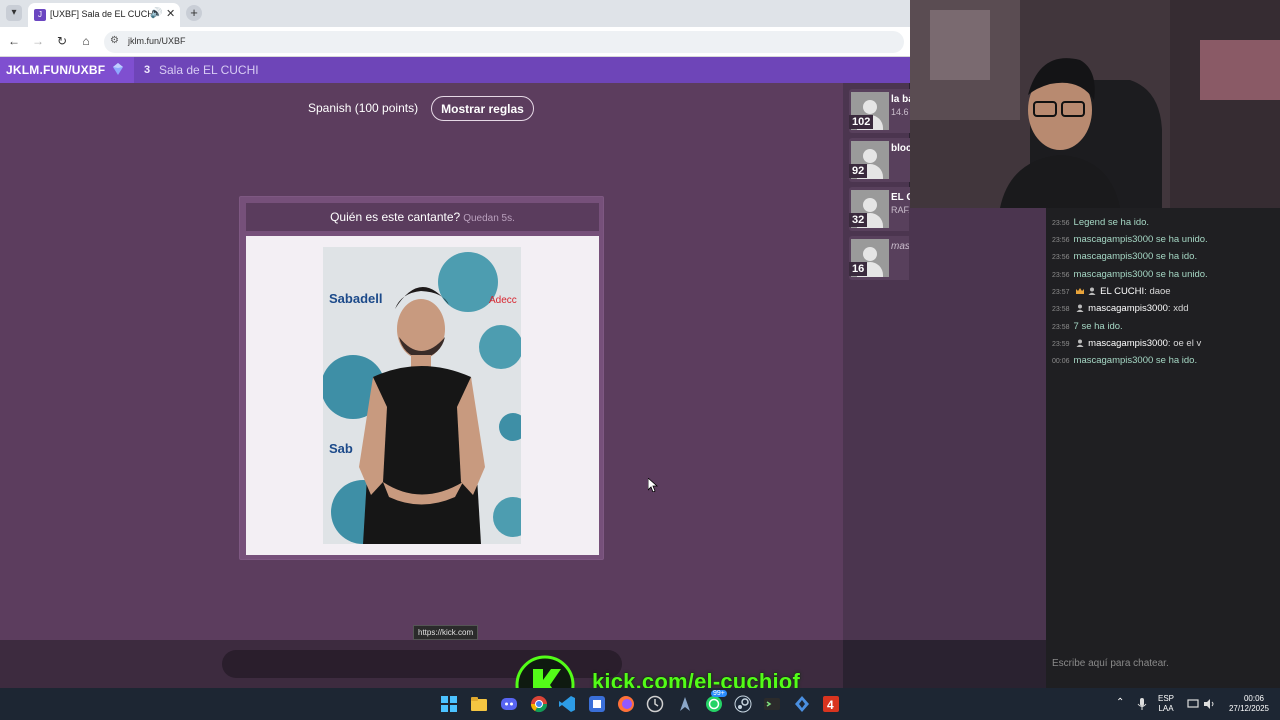 This screenshot has width=1280, height=720. What do you see at coordinates (901, 148) in the screenshot?
I see `player-name: bloc` at bounding box center [901, 148].